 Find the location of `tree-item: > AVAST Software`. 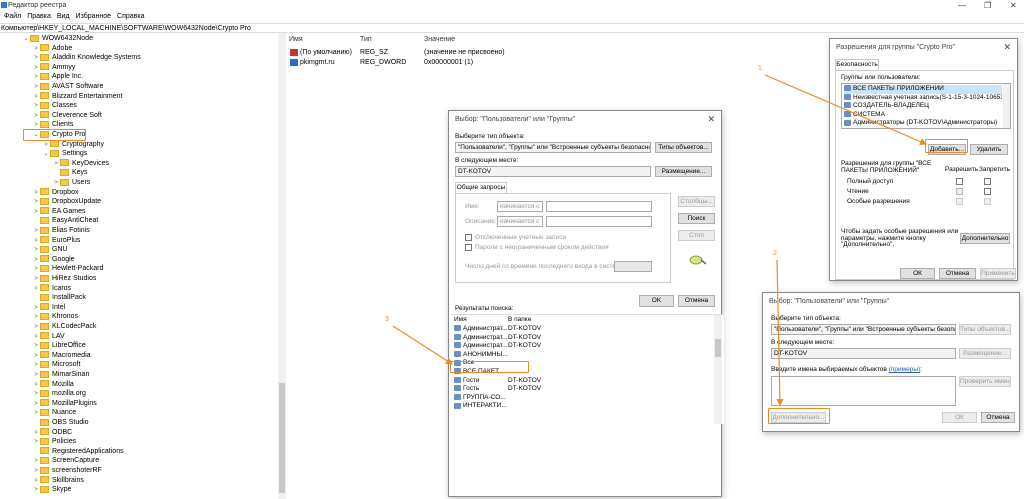

tree-item: > AVAST Software is located at coordinates (67, 87).